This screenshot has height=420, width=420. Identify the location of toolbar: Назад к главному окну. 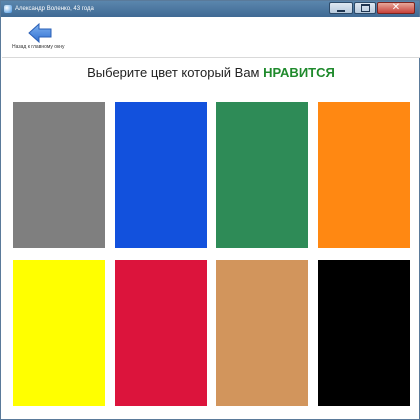
(211, 37).